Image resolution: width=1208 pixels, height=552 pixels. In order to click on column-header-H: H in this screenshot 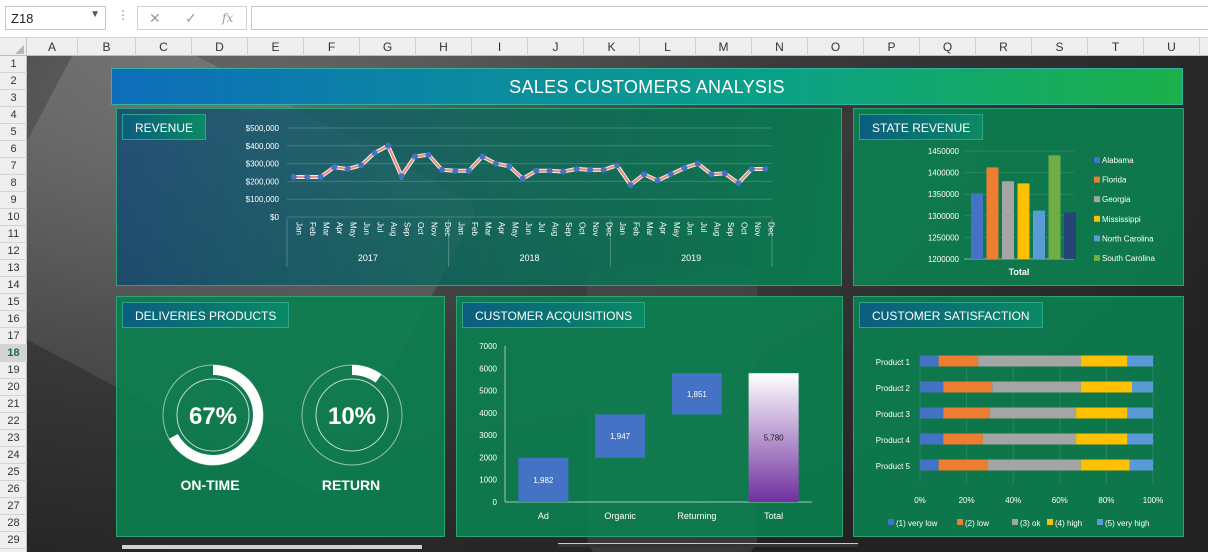, I will do `click(444, 47)`.